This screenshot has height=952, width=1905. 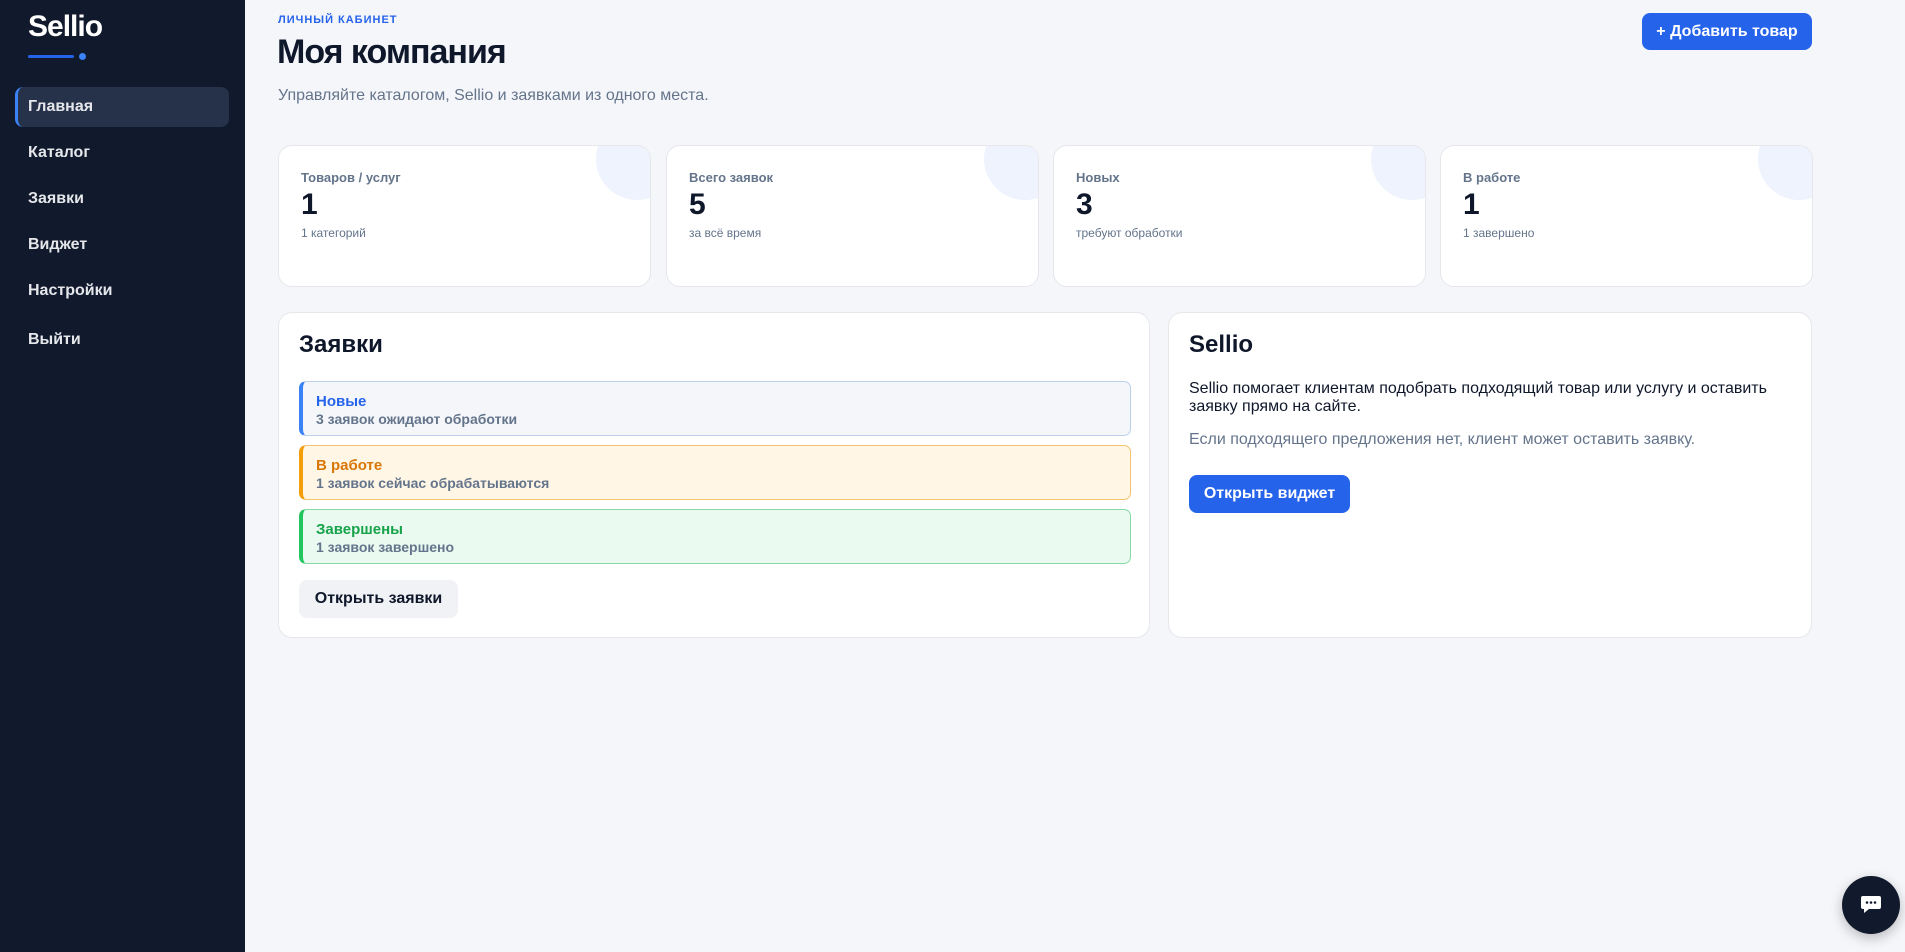 I want to click on stat-label: Новых, so click(x=1098, y=177).